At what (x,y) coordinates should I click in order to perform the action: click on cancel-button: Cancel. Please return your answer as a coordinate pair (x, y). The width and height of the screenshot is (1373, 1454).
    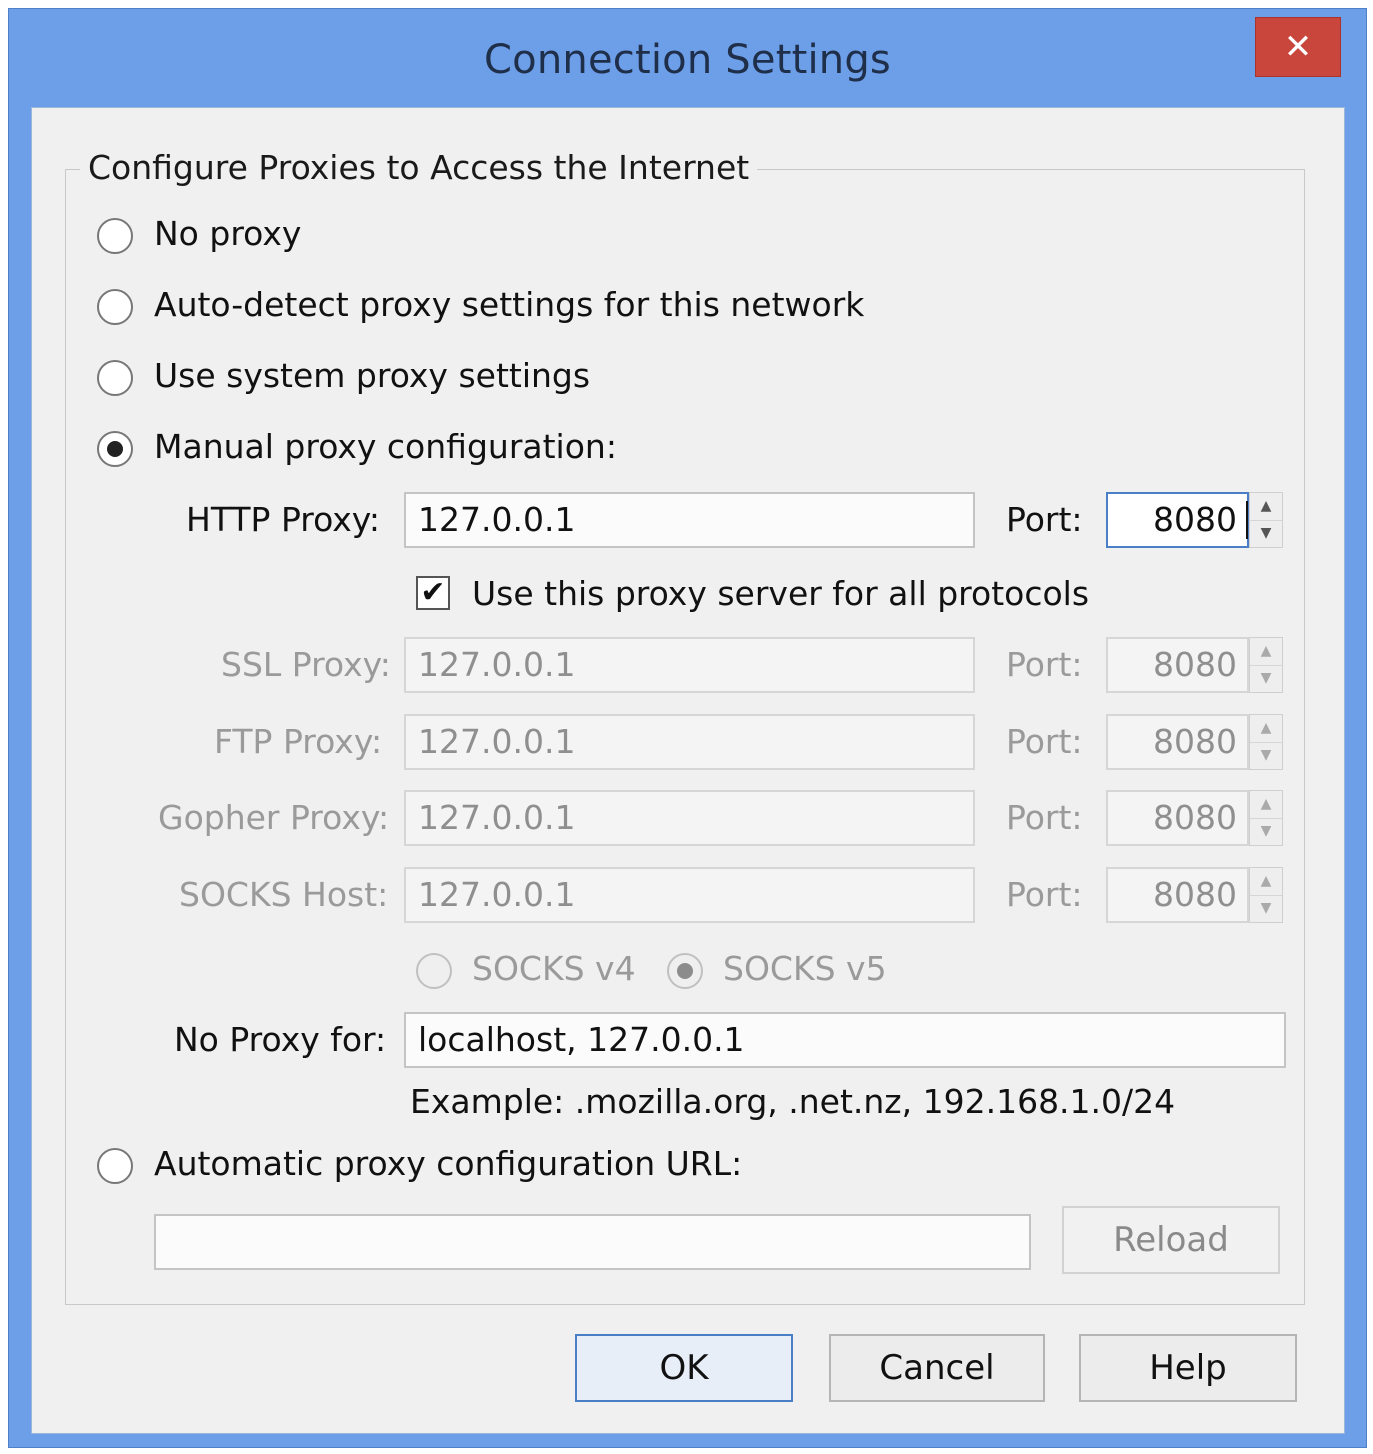
    Looking at the image, I should click on (937, 1368).